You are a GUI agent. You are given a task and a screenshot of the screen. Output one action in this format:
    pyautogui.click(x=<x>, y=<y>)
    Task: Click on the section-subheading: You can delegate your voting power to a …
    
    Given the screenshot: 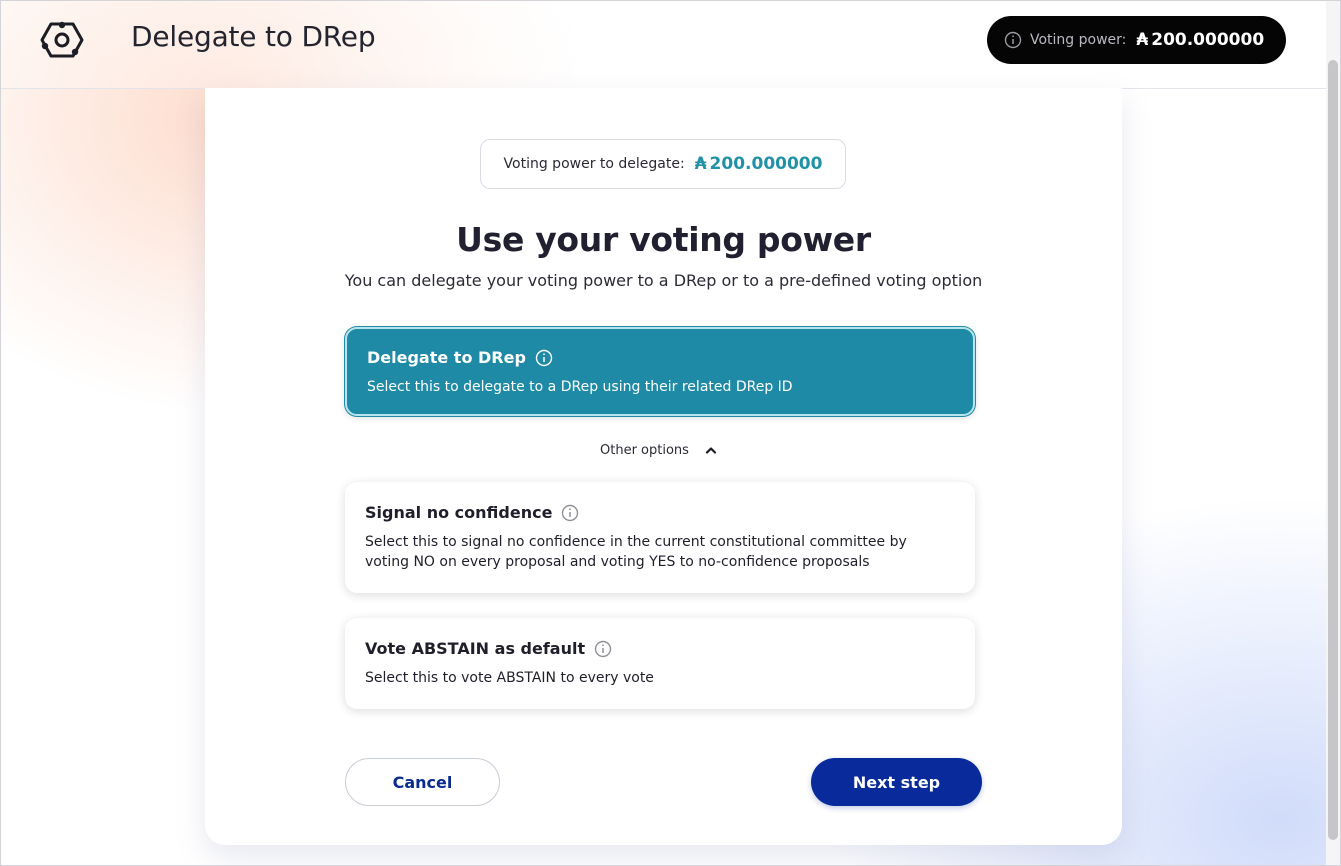 What is the action you would take?
    pyautogui.click(x=663, y=280)
    